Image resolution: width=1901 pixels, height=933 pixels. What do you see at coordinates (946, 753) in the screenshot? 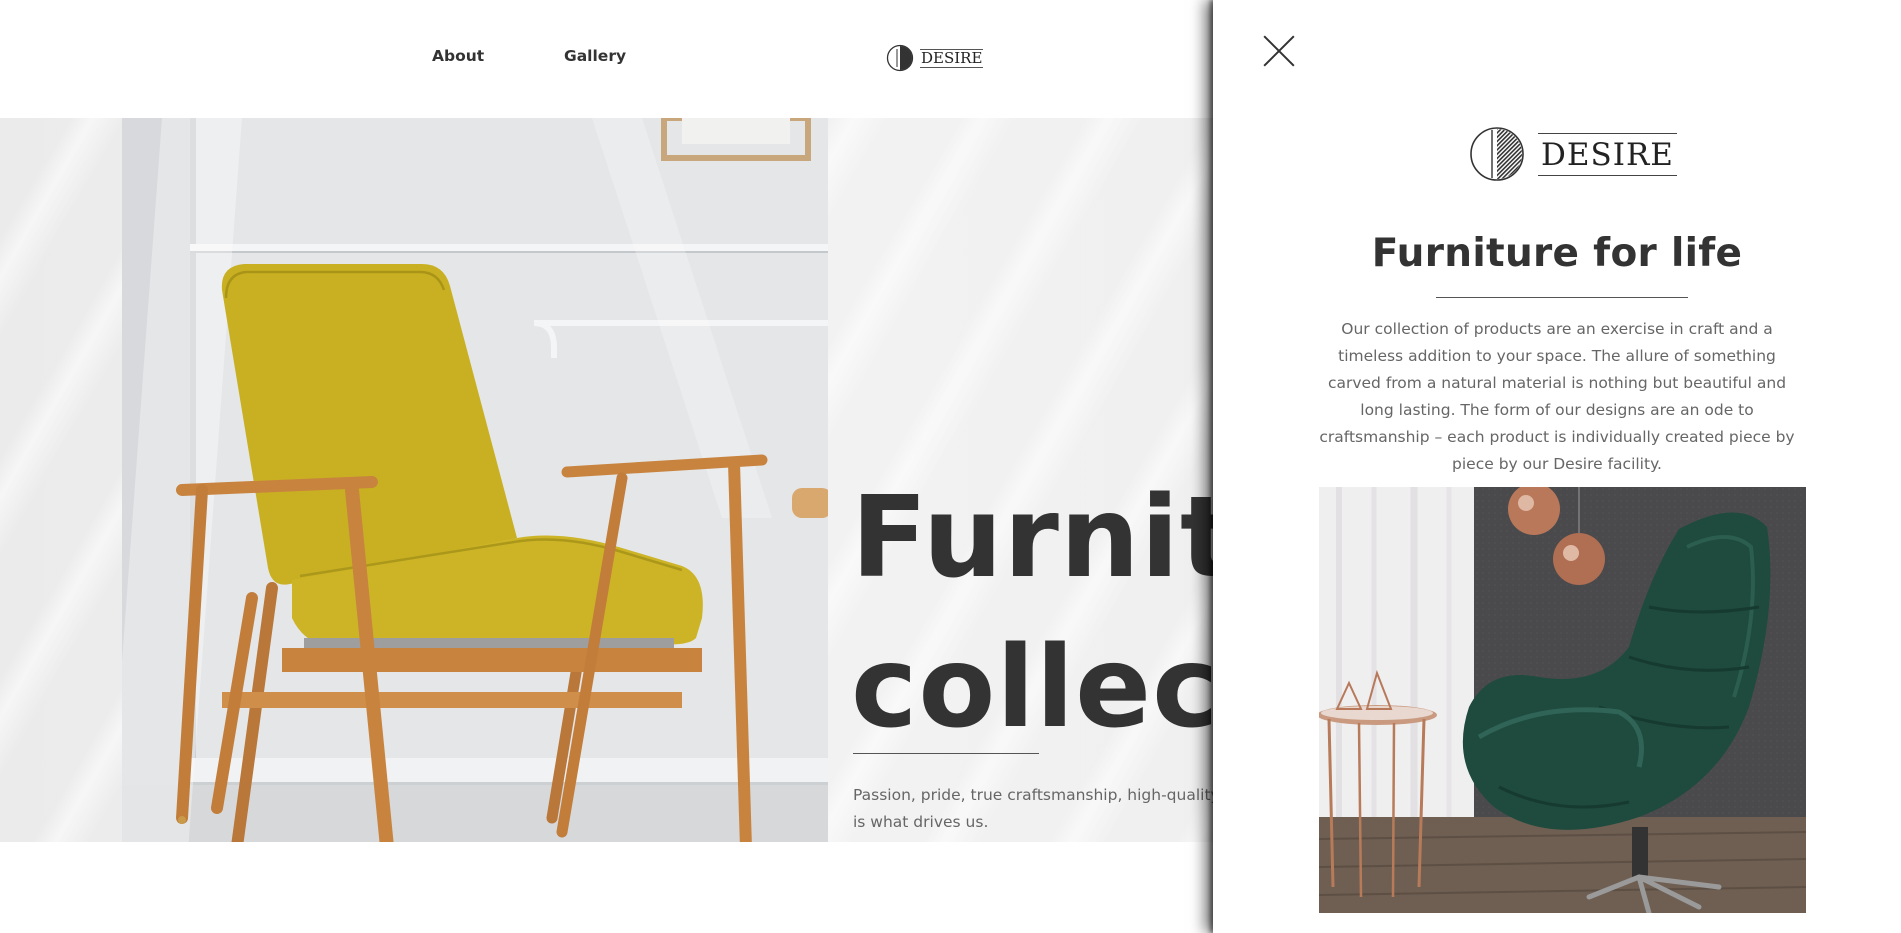
I see `hero-divider` at bounding box center [946, 753].